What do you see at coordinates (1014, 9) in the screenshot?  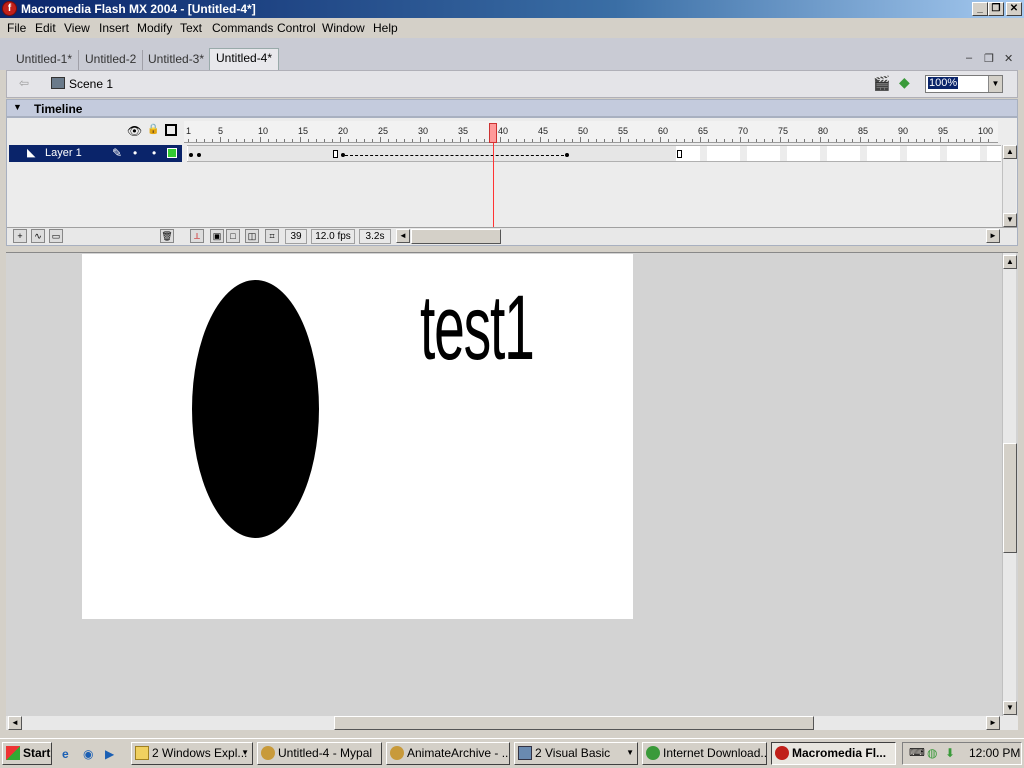 I see `close-button: ✕` at bounding box center [1014, 9].